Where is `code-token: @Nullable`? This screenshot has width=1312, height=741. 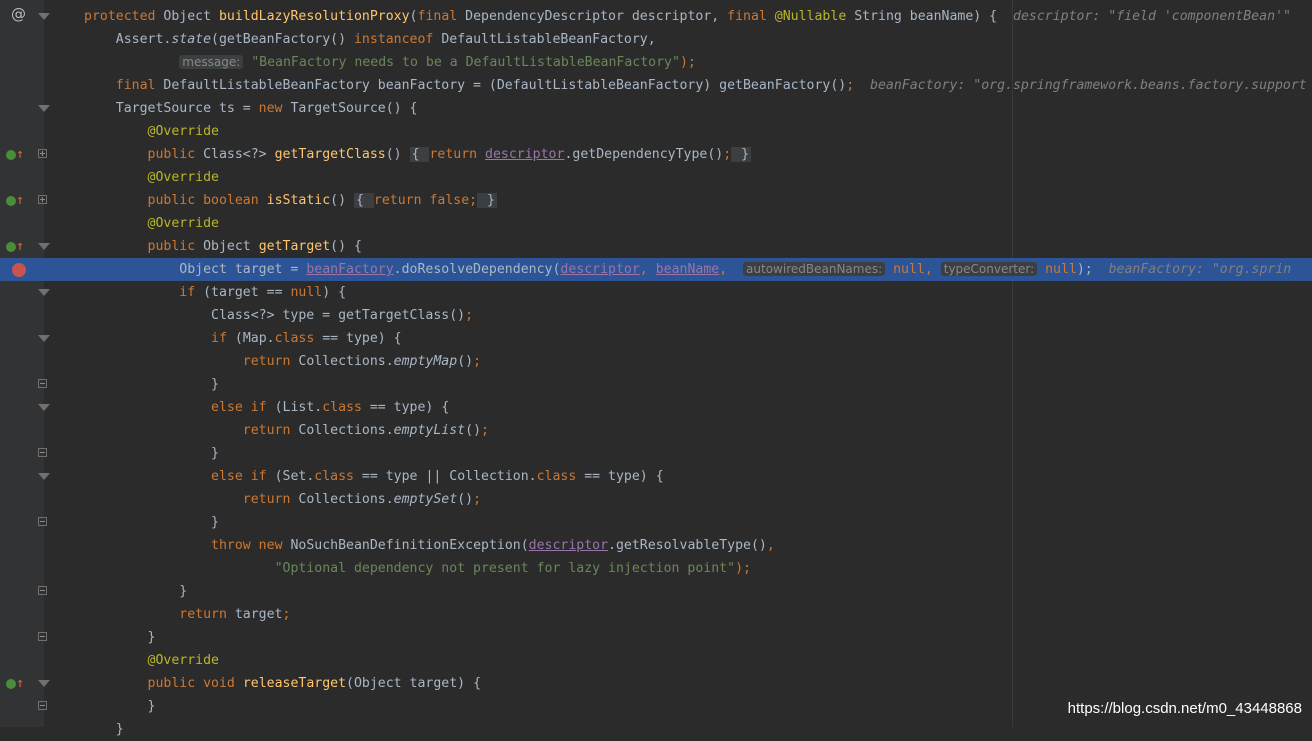
code-token: @Nullable is located at coordinates (814, 16).